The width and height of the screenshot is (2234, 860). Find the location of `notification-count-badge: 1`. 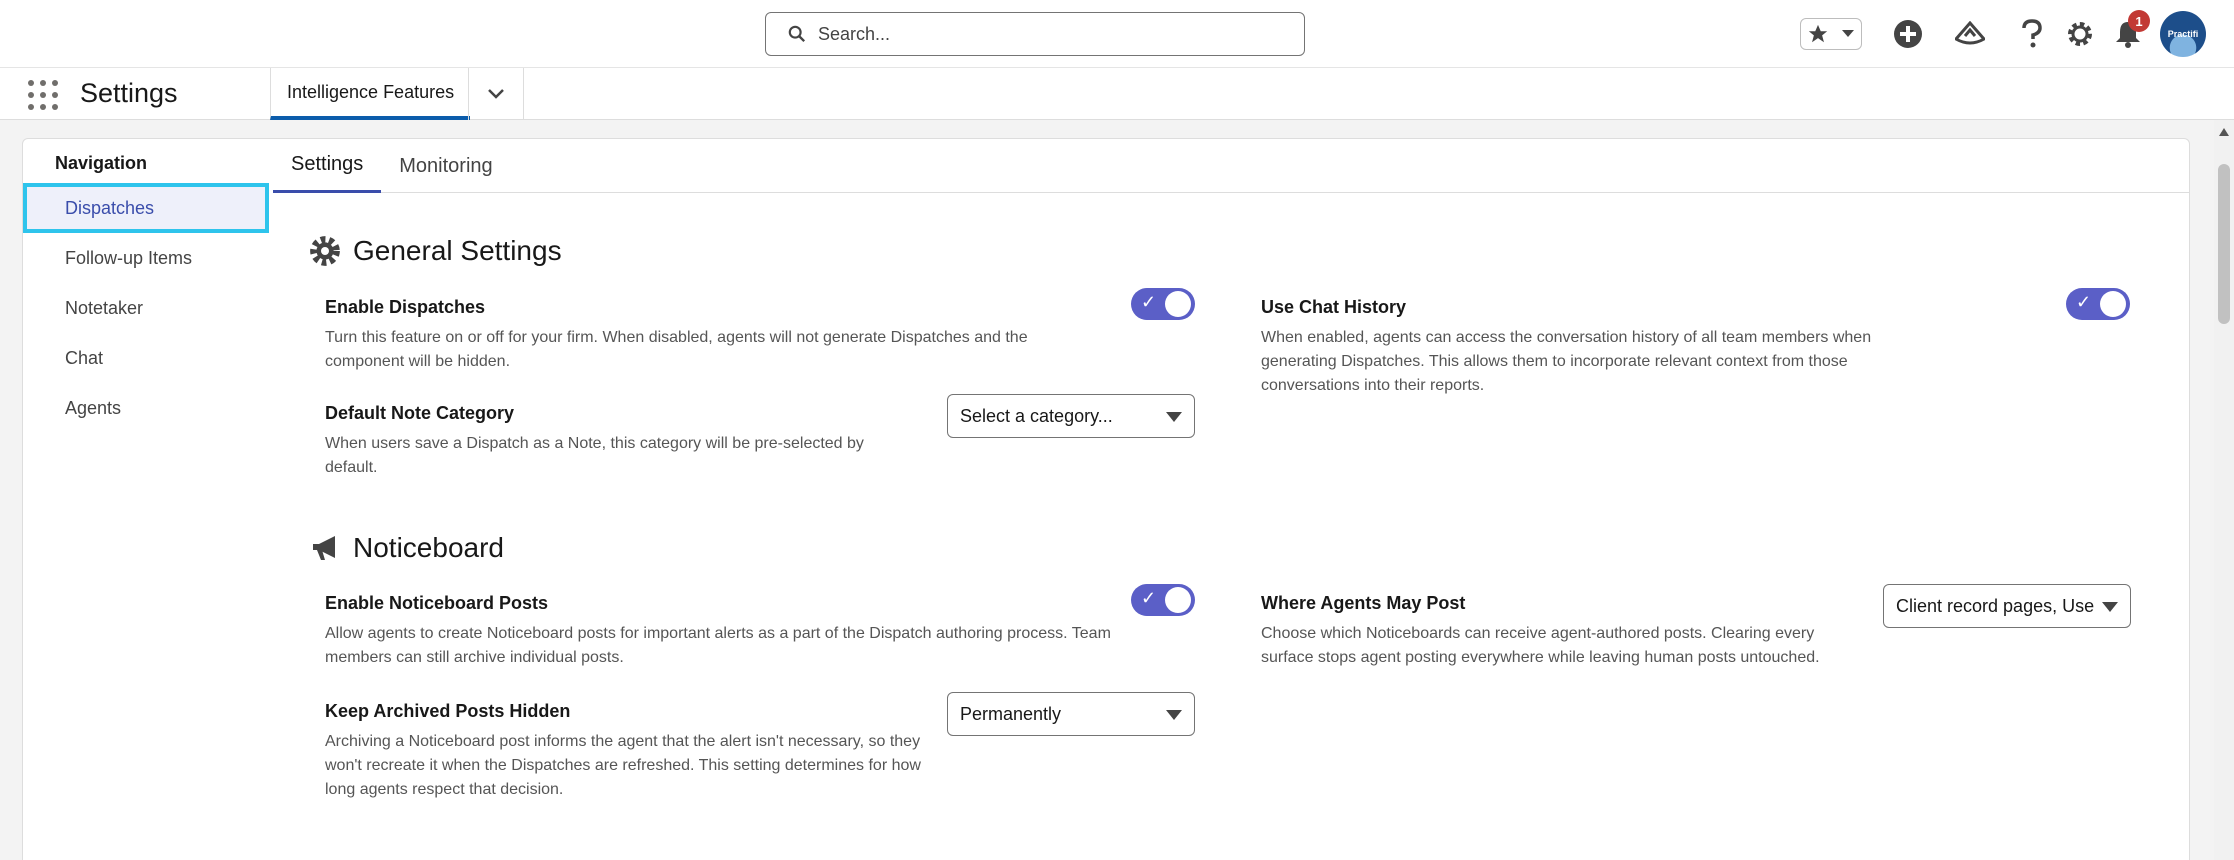

notification-count-badge: 1 is located at coordinates (2139, 21).